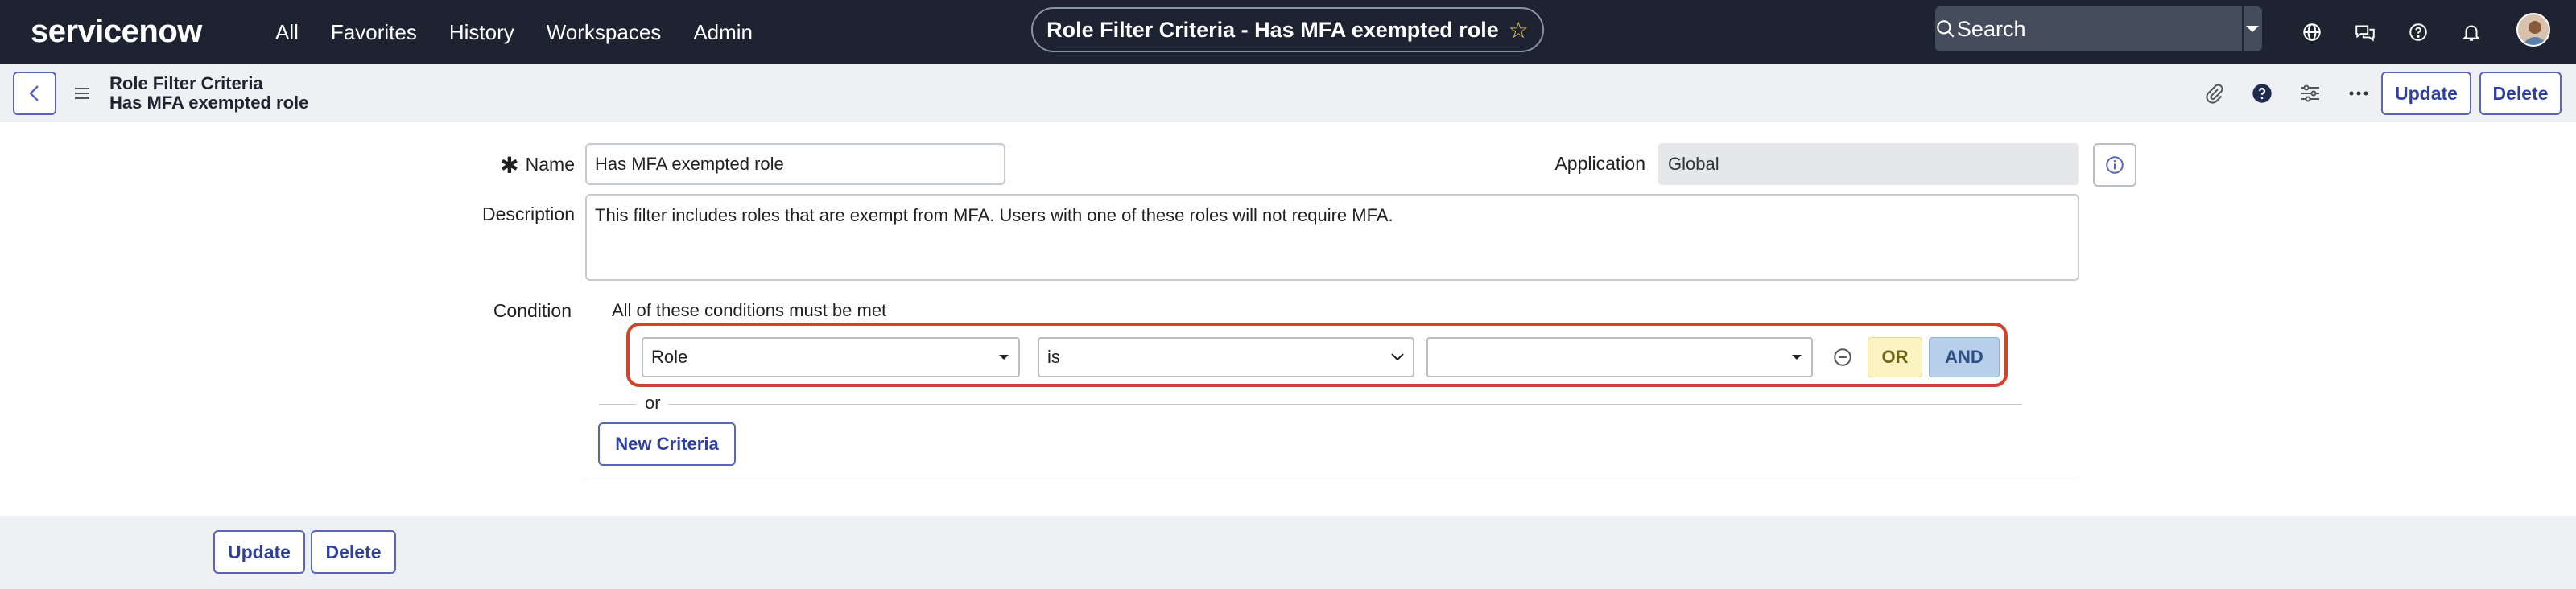 The height and width of the screenshot is (589, 2576). Describe the element at coordinates (2533, 30) in the screenshot. I see `user-avatar` at that location.